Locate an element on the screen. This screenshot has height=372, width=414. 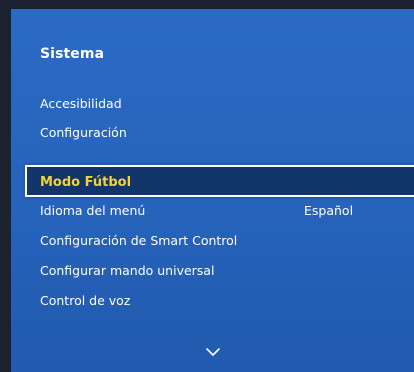
menu-item-configuracion: Configuración is located at coordinates (83, 132).